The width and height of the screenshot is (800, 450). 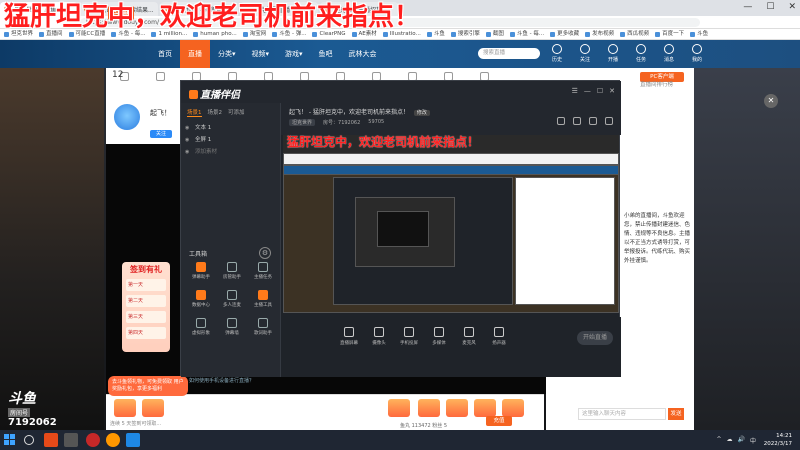 What do you see at coordinates (263, 305) in the screenshot?
I see `tool-label: 主播工具` at bounding box center [263, 305].